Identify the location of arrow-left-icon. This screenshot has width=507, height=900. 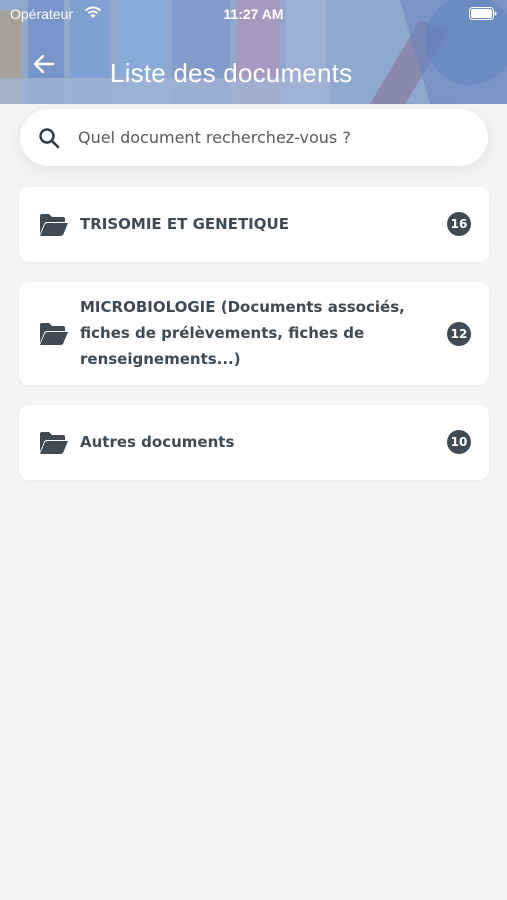
(44, 64).